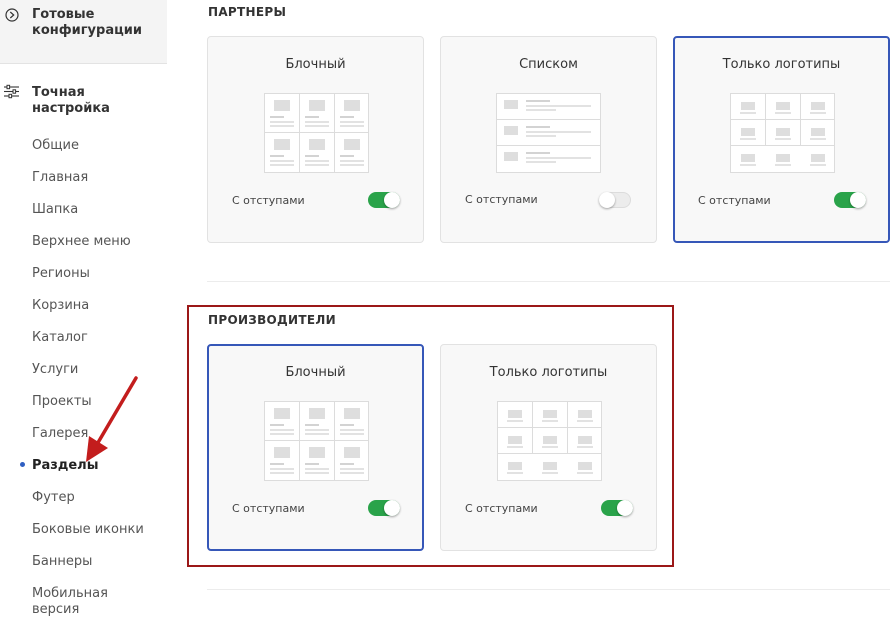 Image resolution: width=894 pixels, height=619 pixels. I want to click on sidebar-item-main: Главная, so click(60, 178).